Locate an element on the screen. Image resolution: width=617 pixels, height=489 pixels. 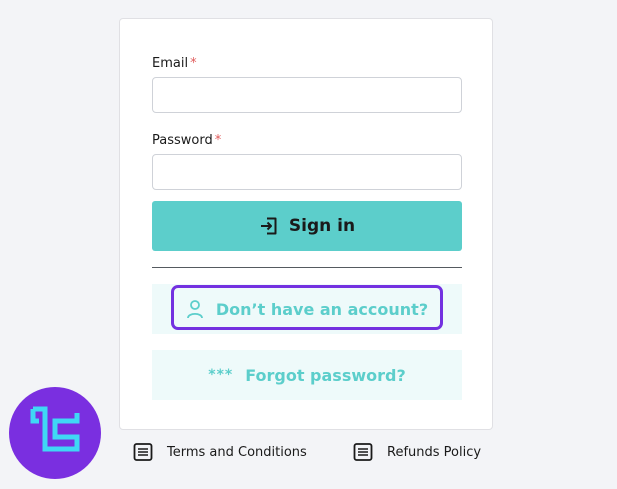
sign-in-icon is located at coordinates (269, 226).